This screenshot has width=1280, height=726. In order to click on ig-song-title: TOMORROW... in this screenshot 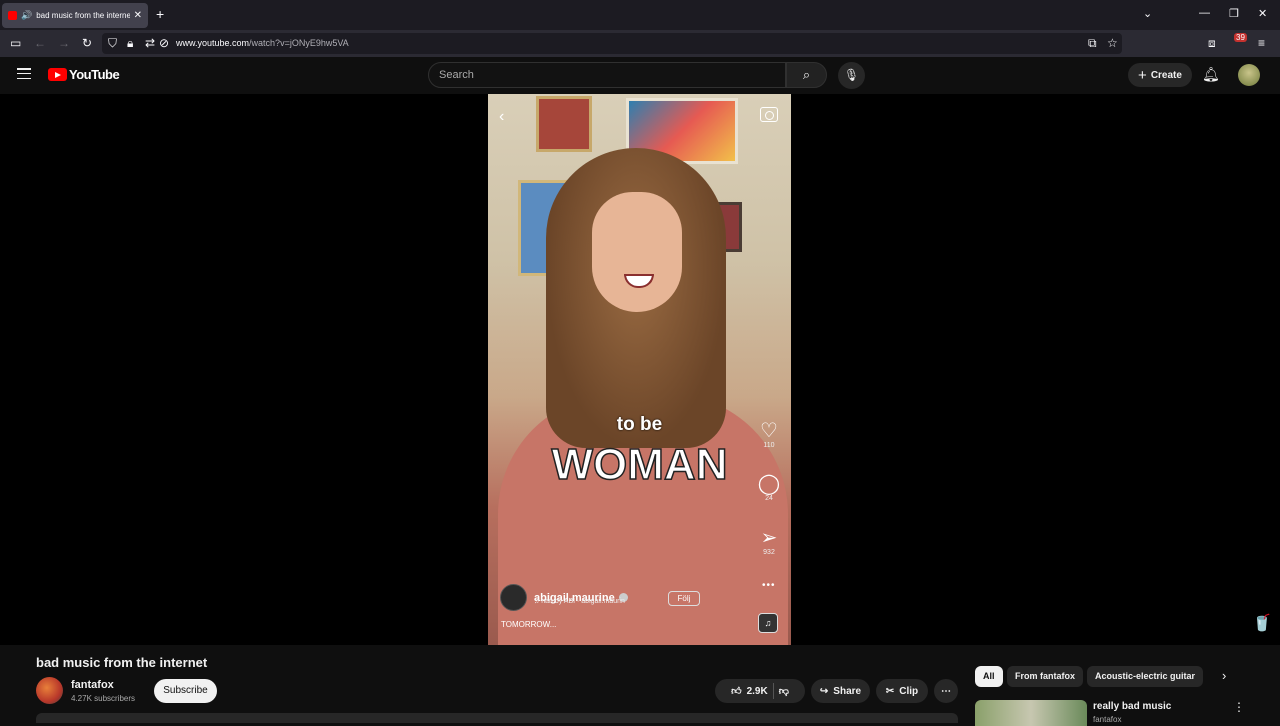, I will do `click(529, 624)`.